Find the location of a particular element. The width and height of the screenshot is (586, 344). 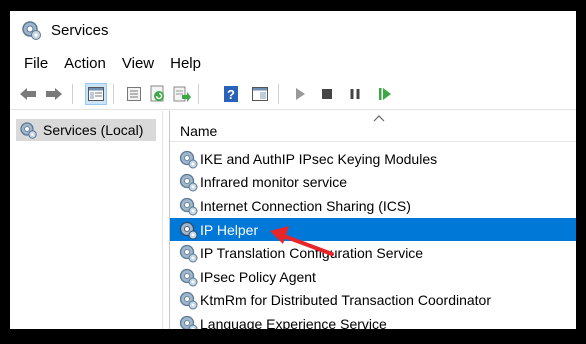

start-service-icon is located at coordinates (300, 94).